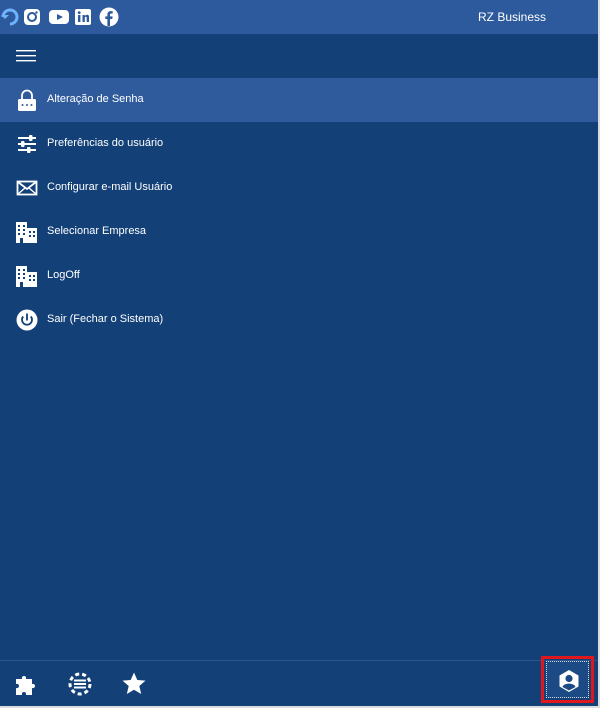 The width and height of the screenshot is (600, 708). Describe the element at coordinates (299, 56) in the screenshot. I see `menu-header` at that location.